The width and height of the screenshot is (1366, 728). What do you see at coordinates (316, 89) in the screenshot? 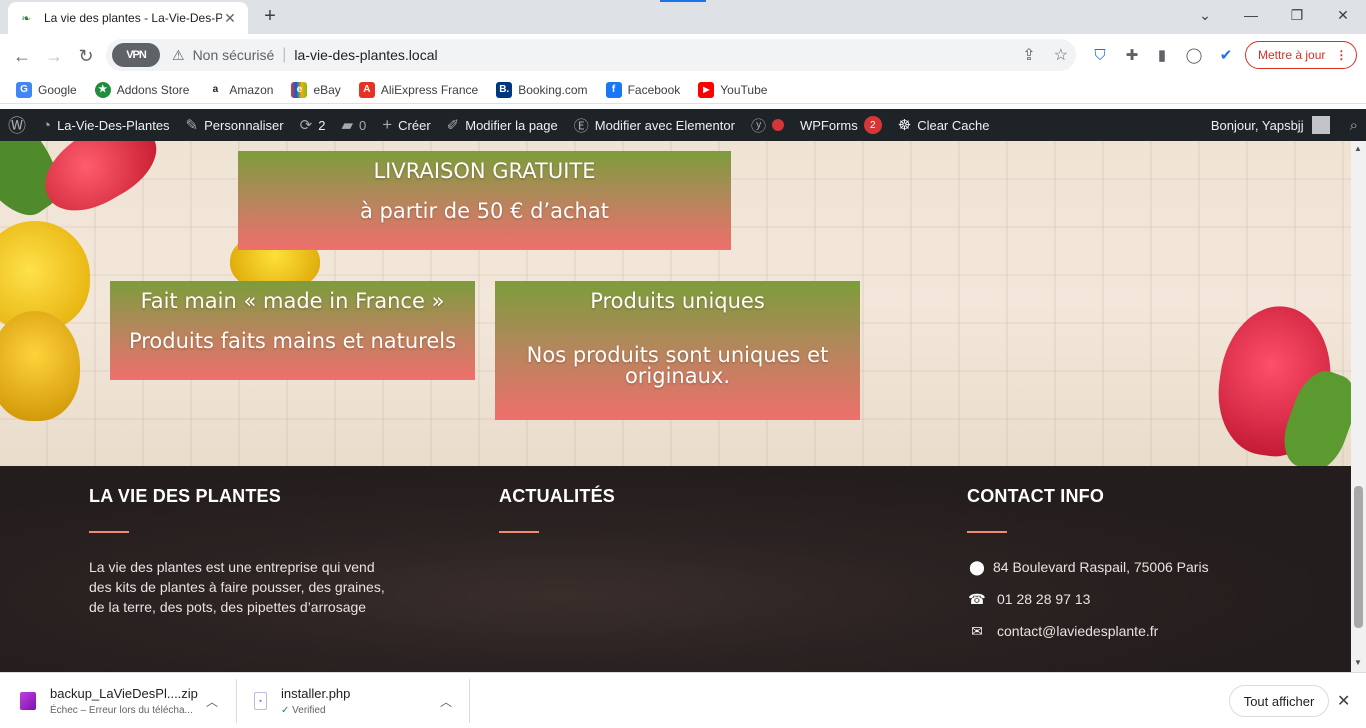
I see `bookmark-ebay: e eBay` at bounding box center [316, 89].